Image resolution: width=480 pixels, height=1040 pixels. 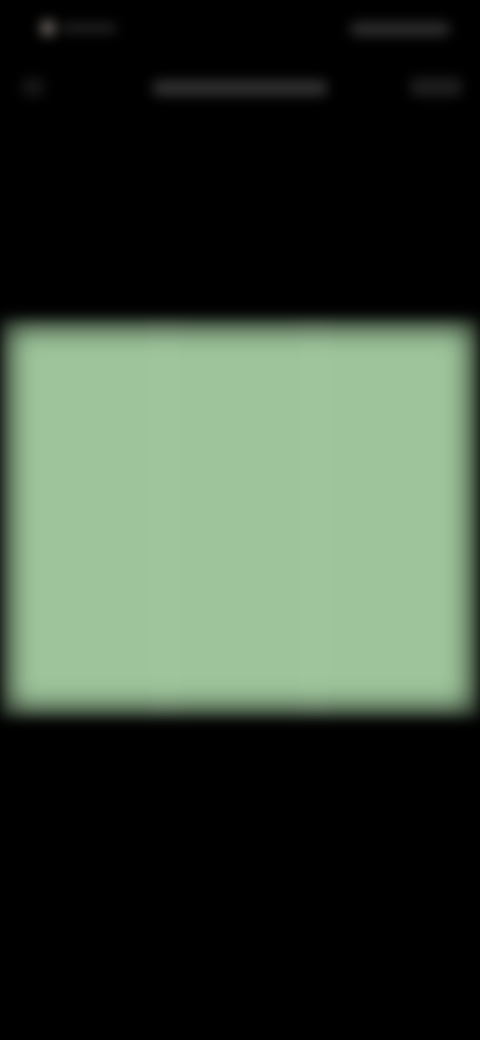 What do you see at coordinates (48, 28) in the screenshot?
I see `status-indicator-icon` at bounding box center [48, 28].